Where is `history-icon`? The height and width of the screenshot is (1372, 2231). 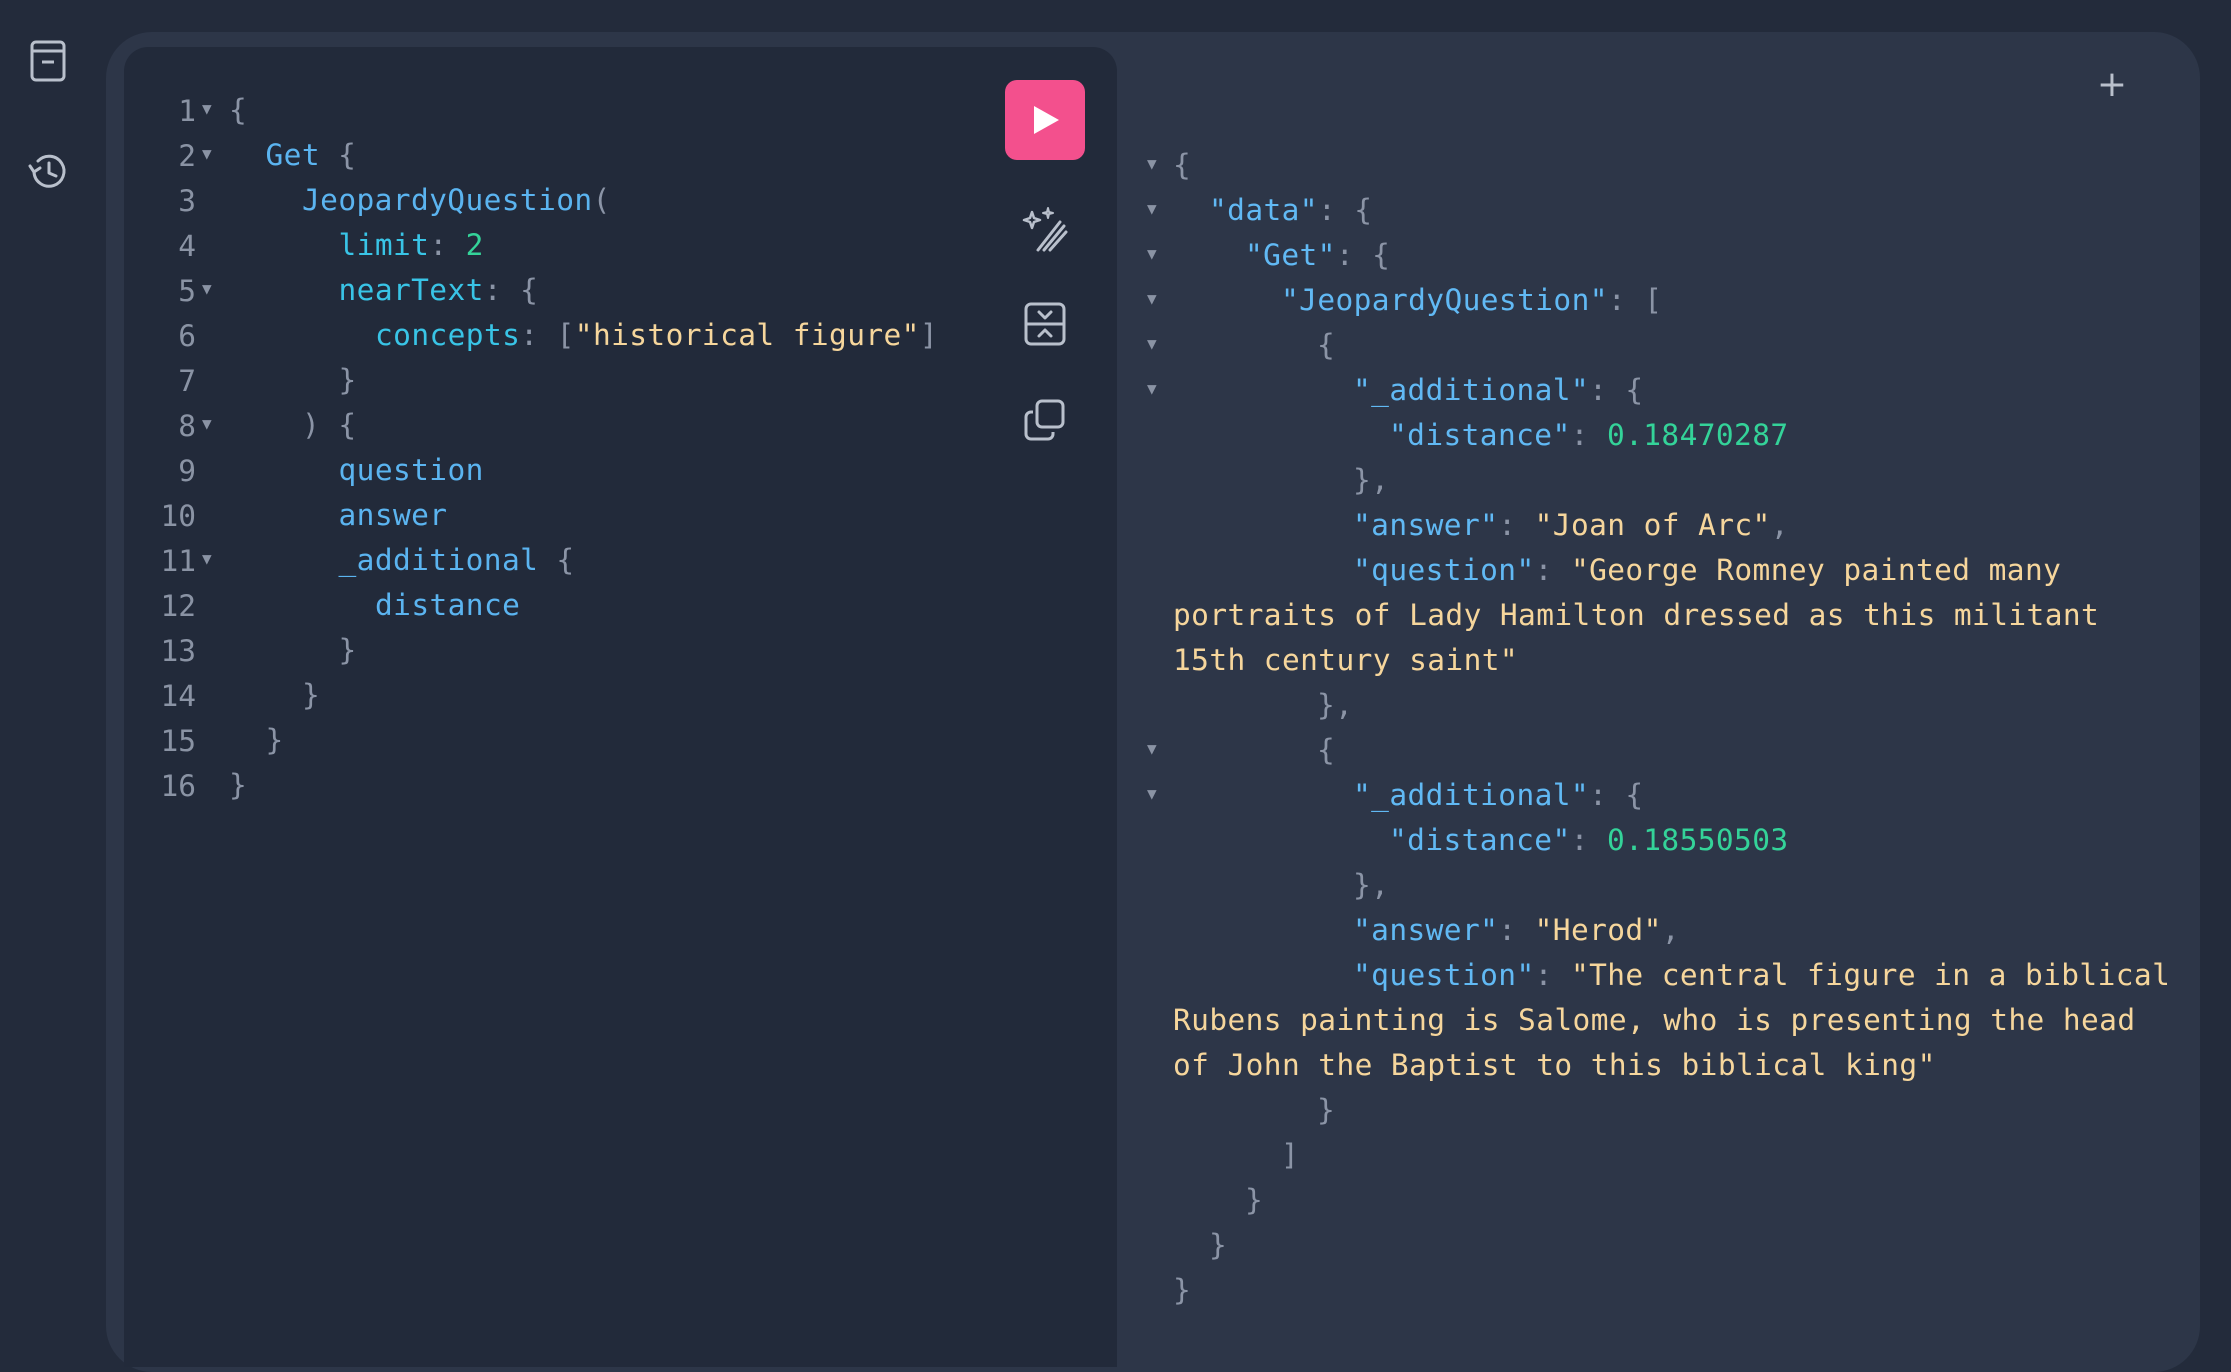
history-icon is located at coordinates (47, 171).